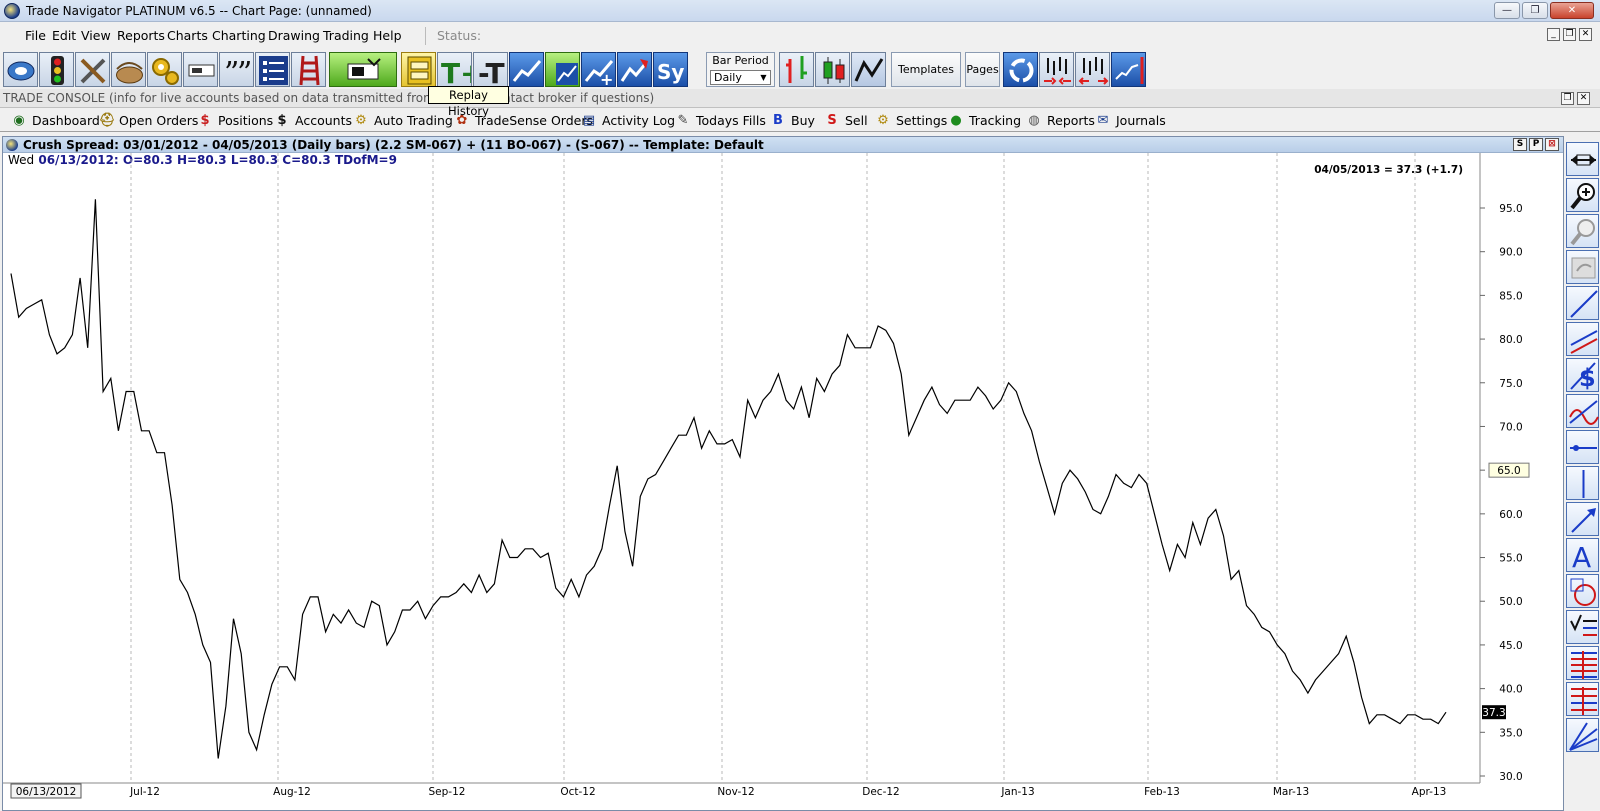 The image size is (1600, 811). I want to click on t-plus-icon: T+, so click(456, 71).